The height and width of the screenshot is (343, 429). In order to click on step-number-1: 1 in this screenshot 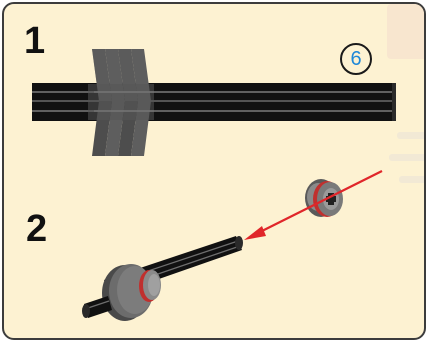, I will do `click(35, 41)`.